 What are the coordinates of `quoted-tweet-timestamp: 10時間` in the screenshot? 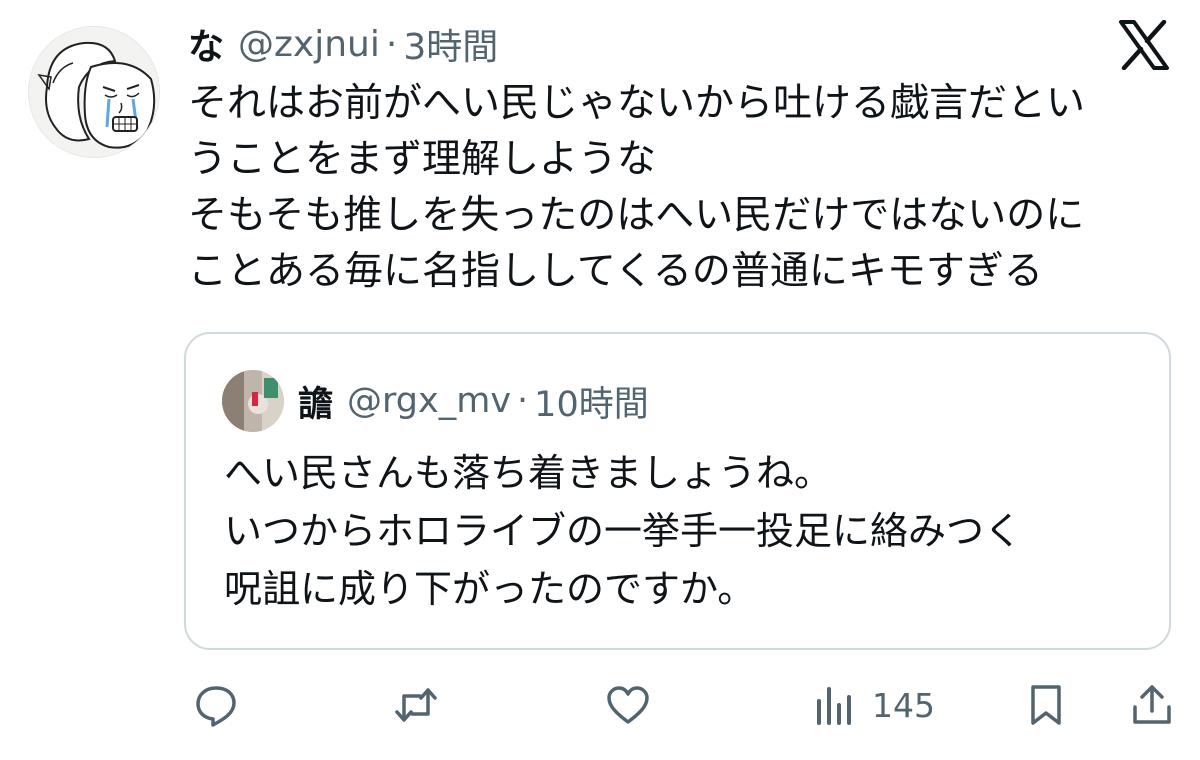 It's located at (591, 401).